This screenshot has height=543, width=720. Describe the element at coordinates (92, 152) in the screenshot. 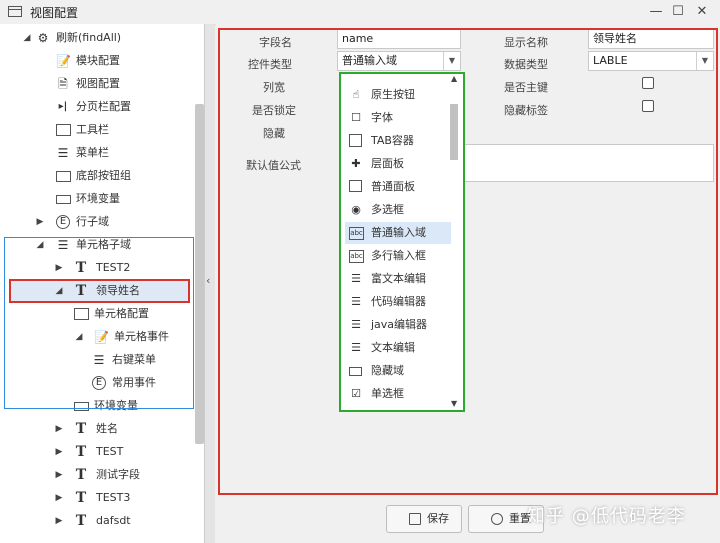

I see `tree-item-label: 菜单栏` at that location.